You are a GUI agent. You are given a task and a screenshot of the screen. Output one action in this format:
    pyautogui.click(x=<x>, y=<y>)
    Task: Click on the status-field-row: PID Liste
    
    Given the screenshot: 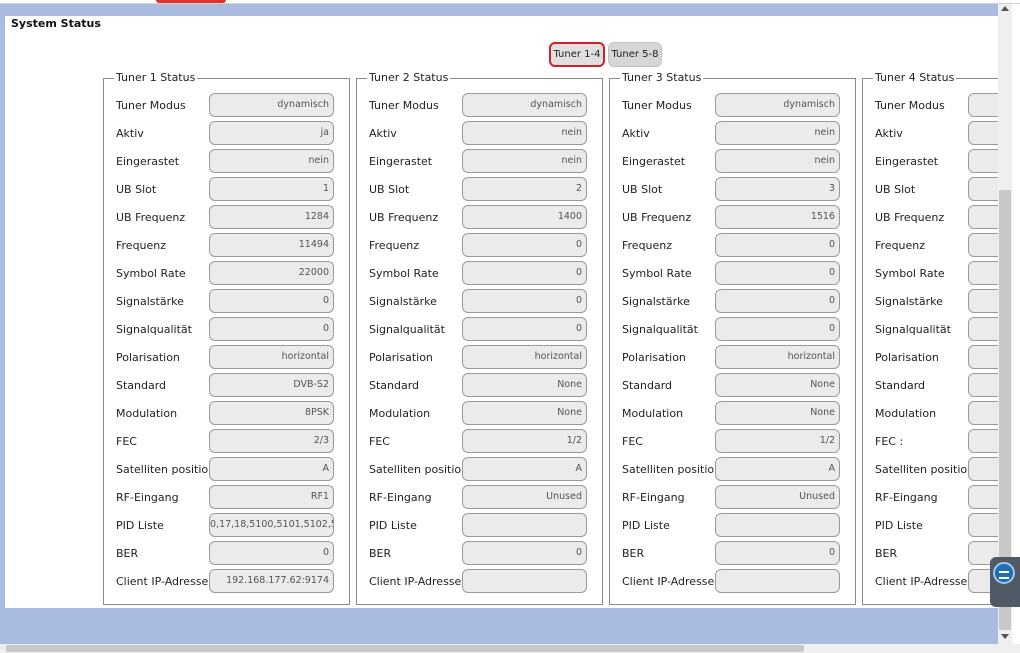 What is the action you would take?
    pyautogui.click(x=479, y=525)
    